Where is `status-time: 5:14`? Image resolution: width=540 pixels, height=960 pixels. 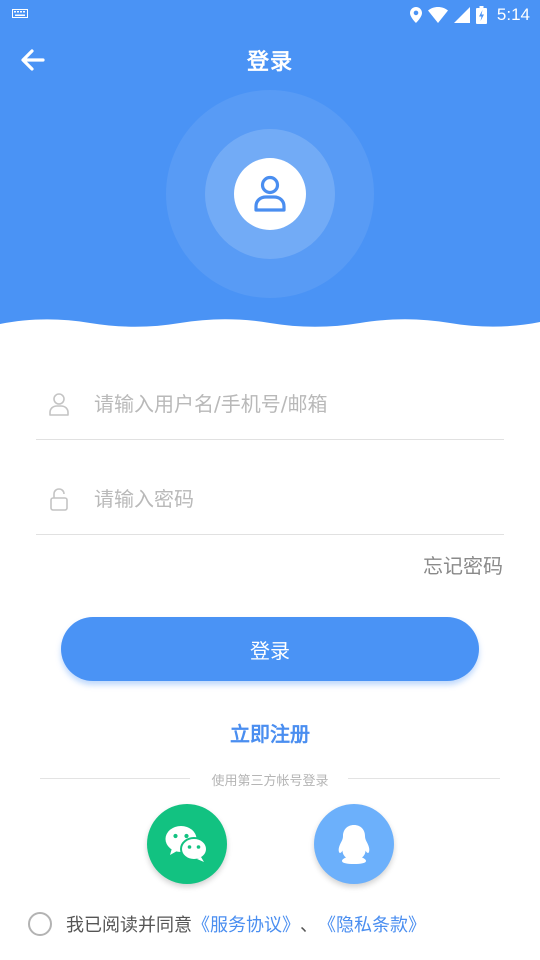 status-time: 5:14 is located at coordinates (513, 14).